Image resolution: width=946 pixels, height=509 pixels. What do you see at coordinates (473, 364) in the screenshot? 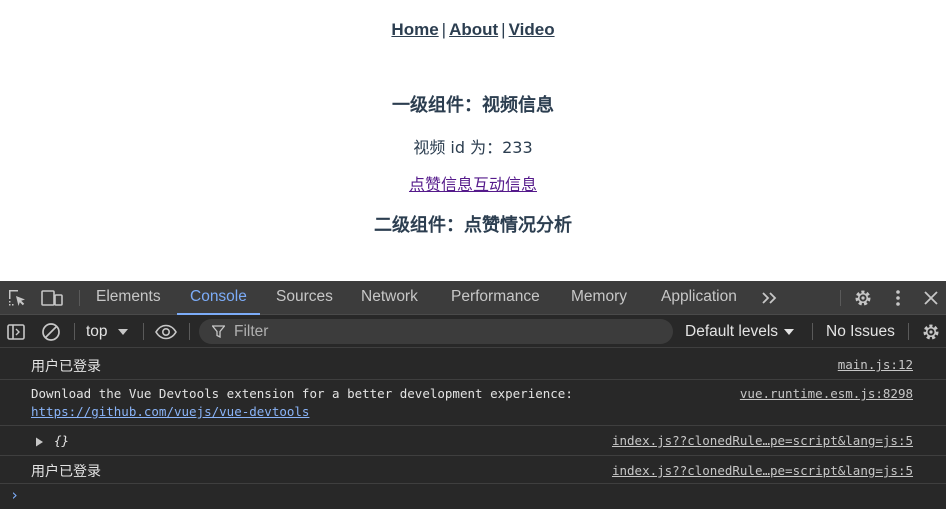
I see `console-message: 用户已登录 main.js:12` at bounding box center [473, 364].